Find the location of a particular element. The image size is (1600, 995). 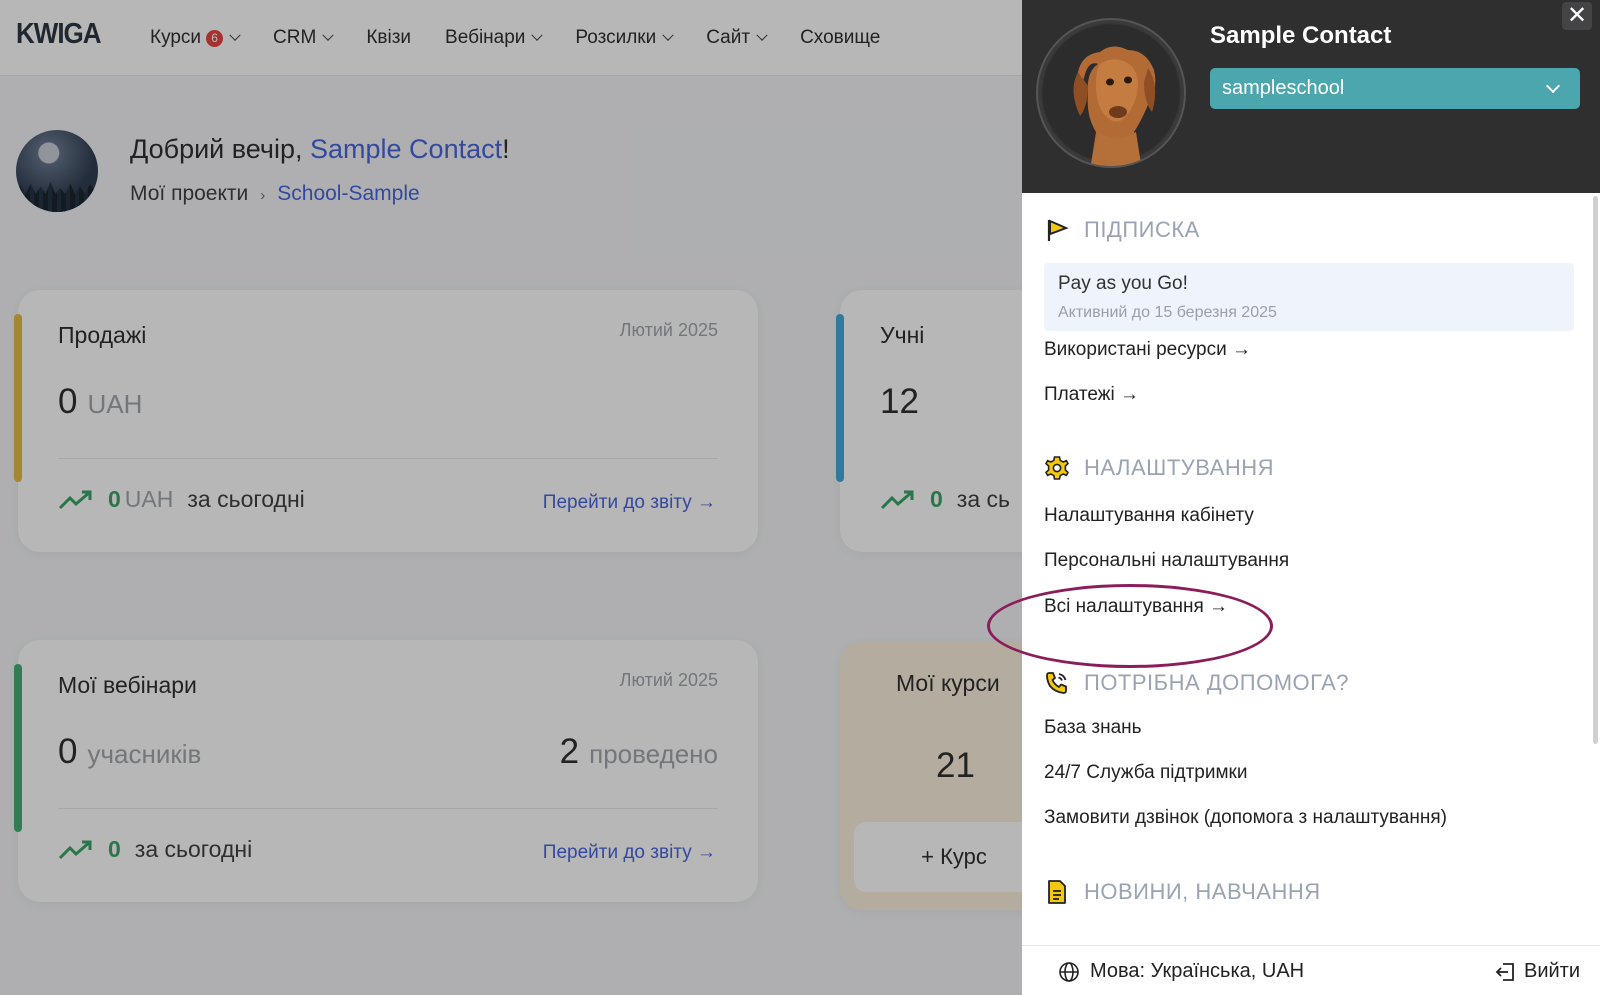

news-heading: НОВИНИ, НАВЧАННЯ is located at coordinates (1182, 892).